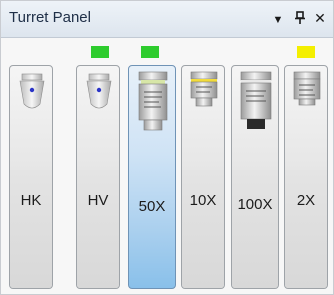 This screenshot has height=295, width=334. Describe the element at coordinates (98, 200) in the screenshot. I see `turret-position-label: HV` at that location.